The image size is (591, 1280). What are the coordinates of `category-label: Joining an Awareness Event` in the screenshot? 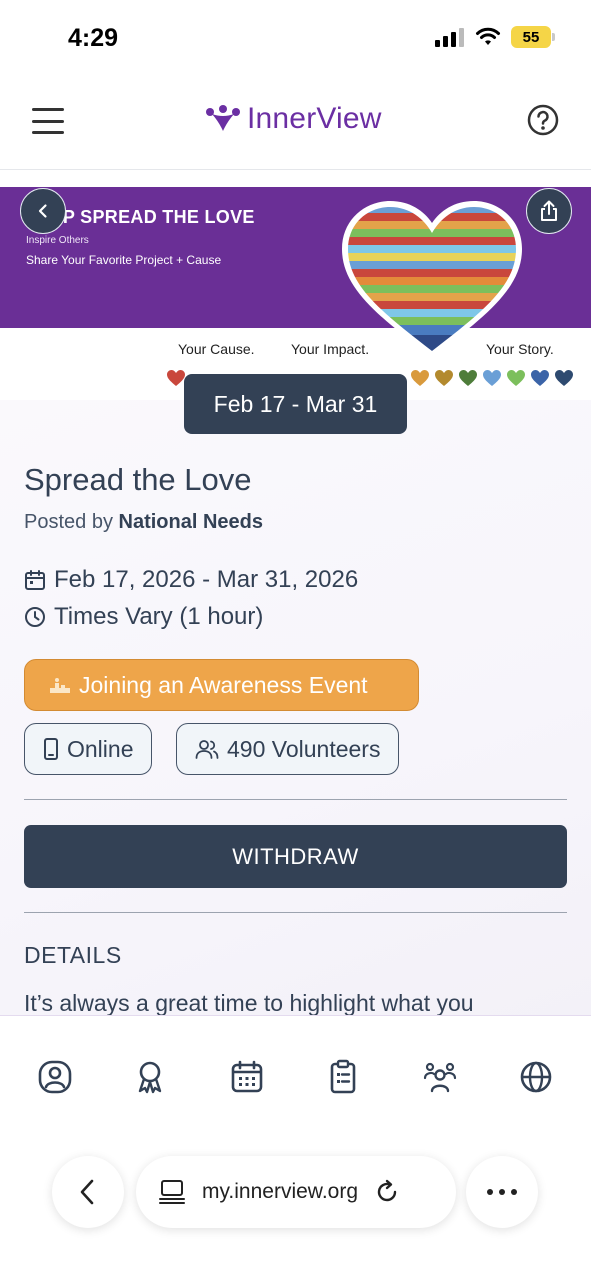 It's located at (223, 684).